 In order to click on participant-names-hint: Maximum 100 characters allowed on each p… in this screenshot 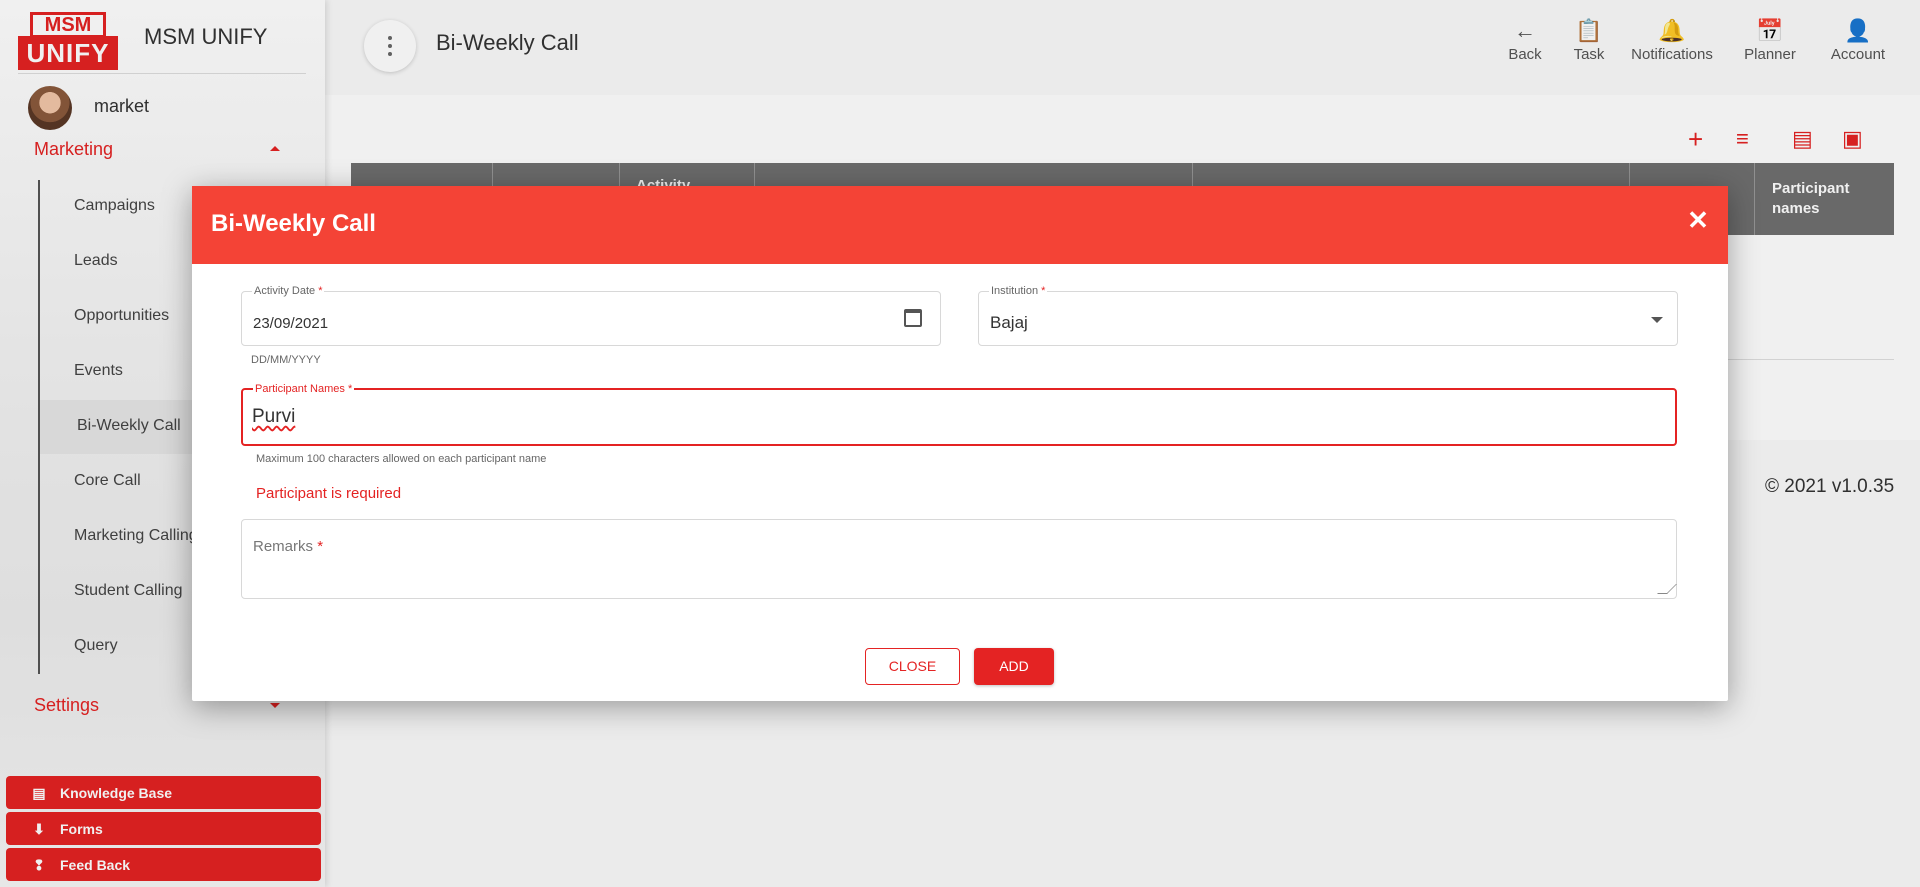, I will do `click(401, 459)`.